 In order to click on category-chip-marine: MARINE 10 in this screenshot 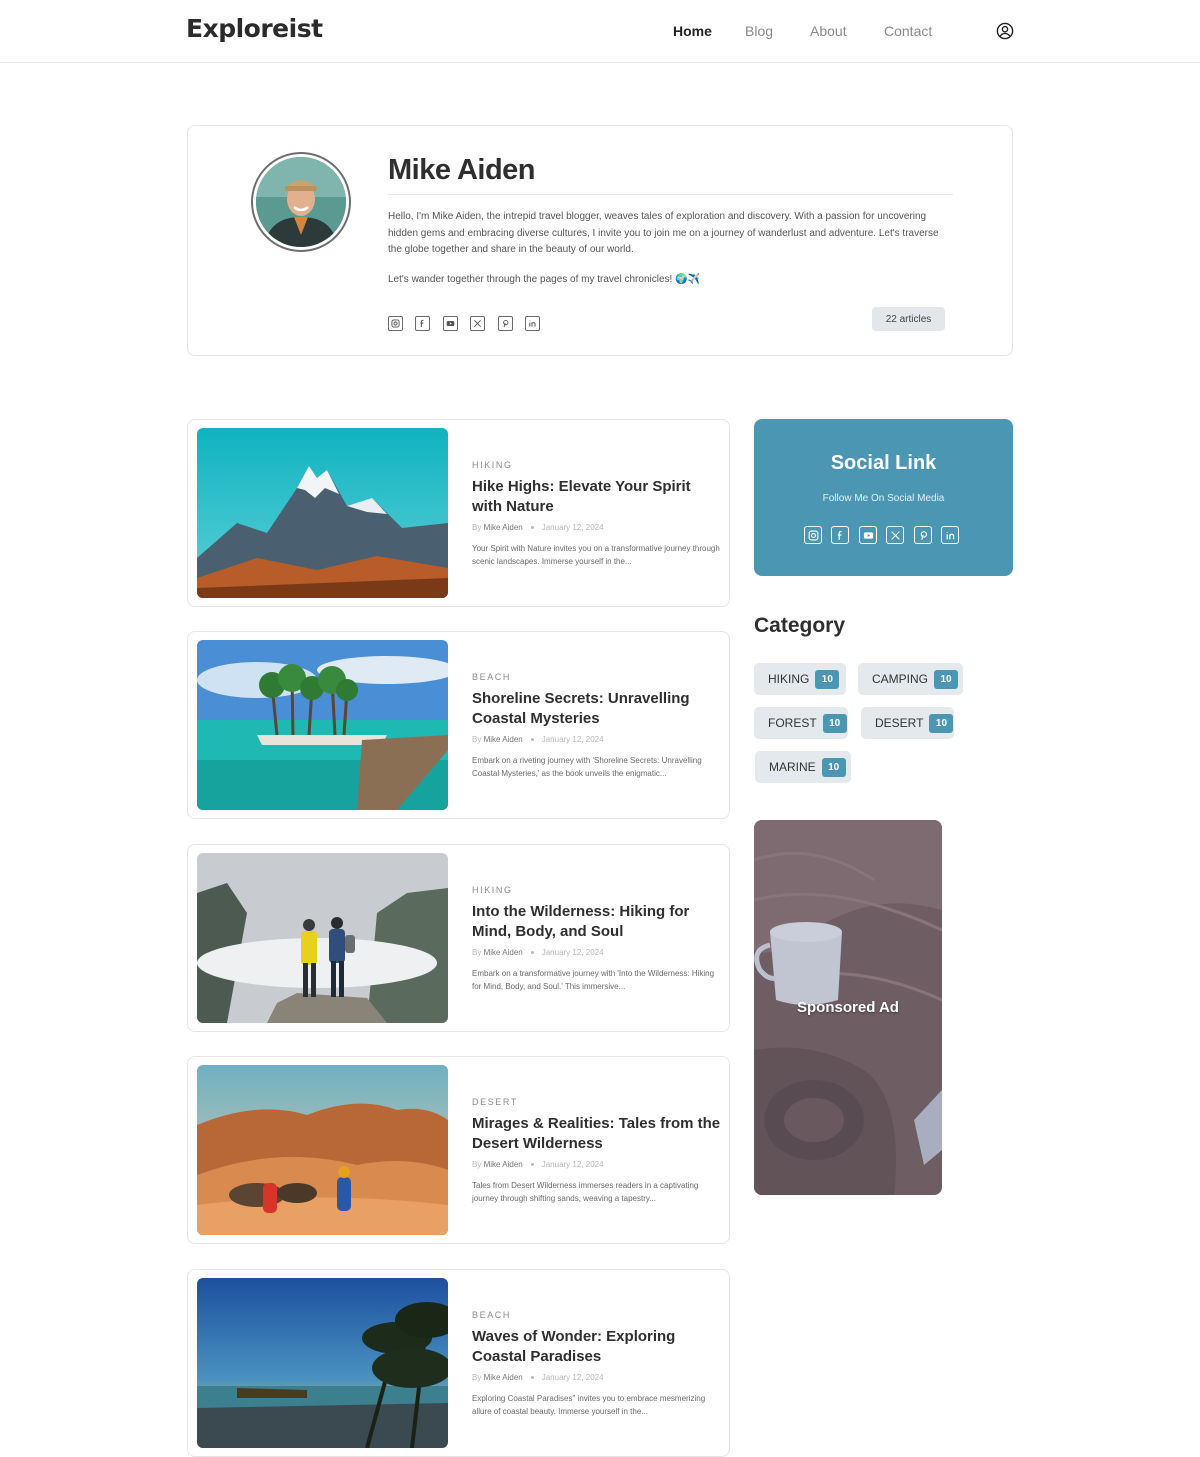, I will do `click(803, 767)`.